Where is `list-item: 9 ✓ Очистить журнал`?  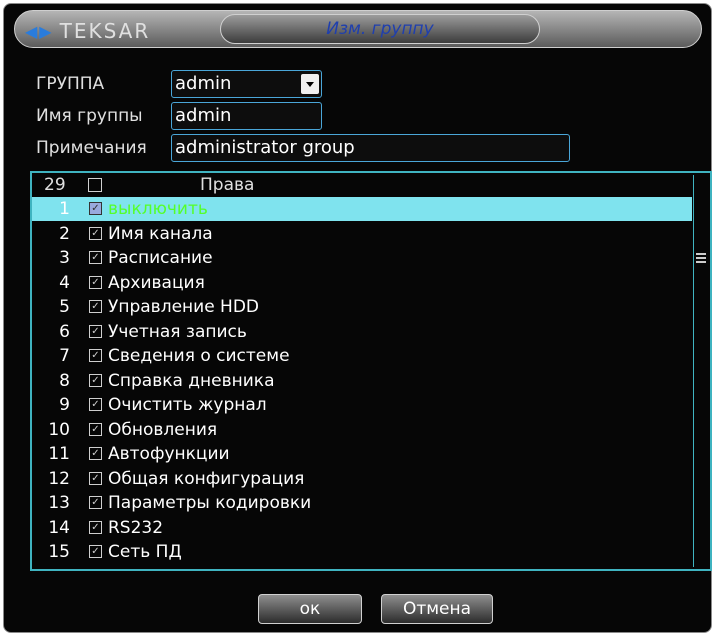
list-item: 9 ✓ Очистить журнал is located at coordinates (362, 405).